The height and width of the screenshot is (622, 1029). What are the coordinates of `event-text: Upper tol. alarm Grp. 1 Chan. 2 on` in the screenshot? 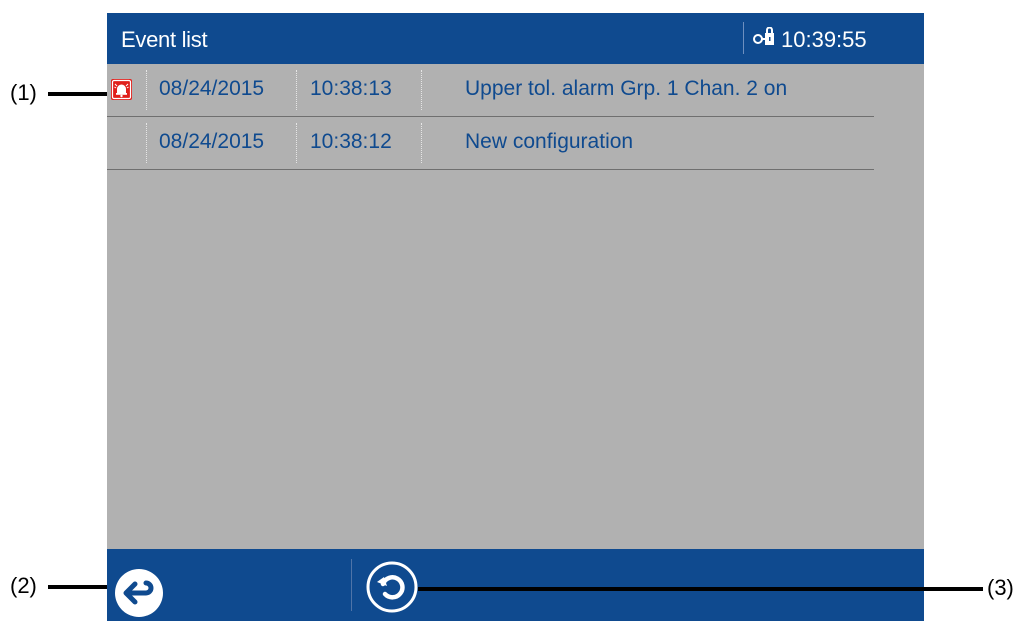 It's located at (626, 88).